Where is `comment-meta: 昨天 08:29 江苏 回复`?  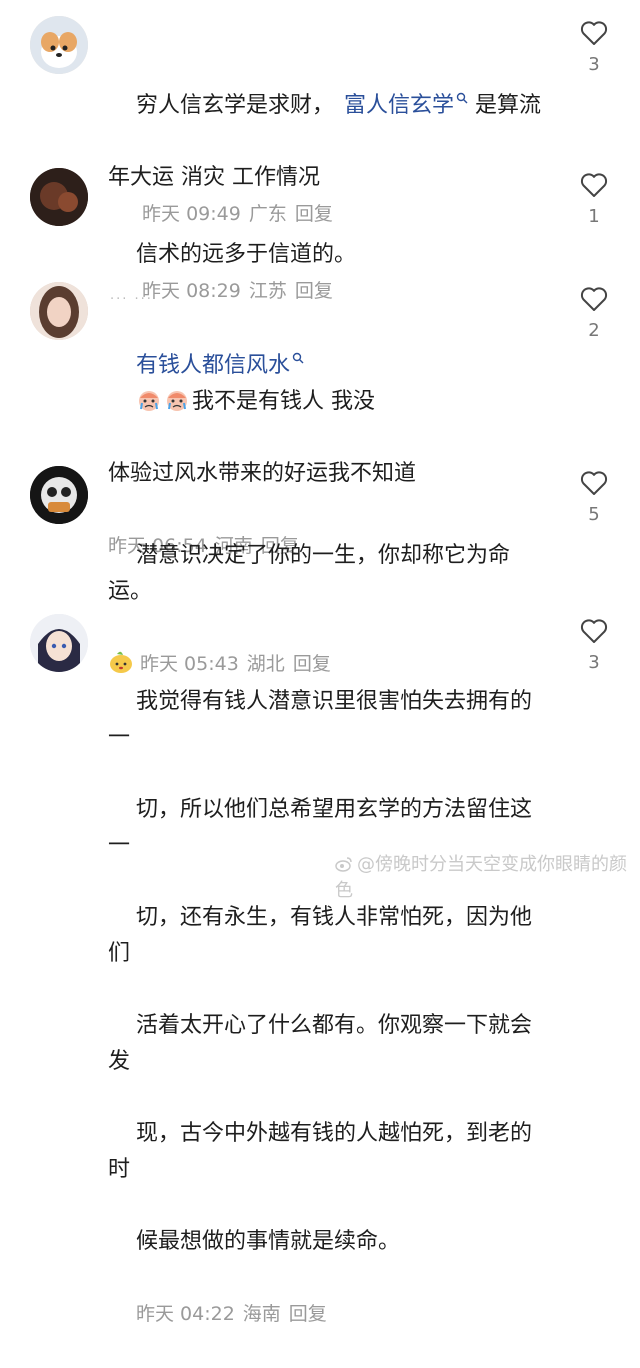 comment-meta: 昨天 08:29 江苏 回复 is located at coordinates (237, 291).